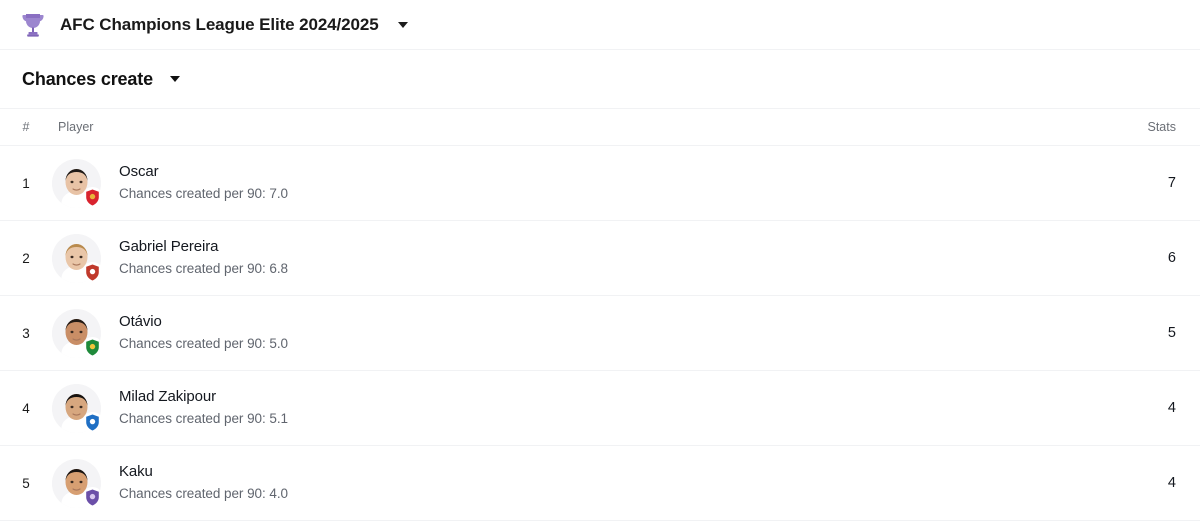  I want to click on player-stat-description: Chances created per 90: 4.0, so click(204, 494).